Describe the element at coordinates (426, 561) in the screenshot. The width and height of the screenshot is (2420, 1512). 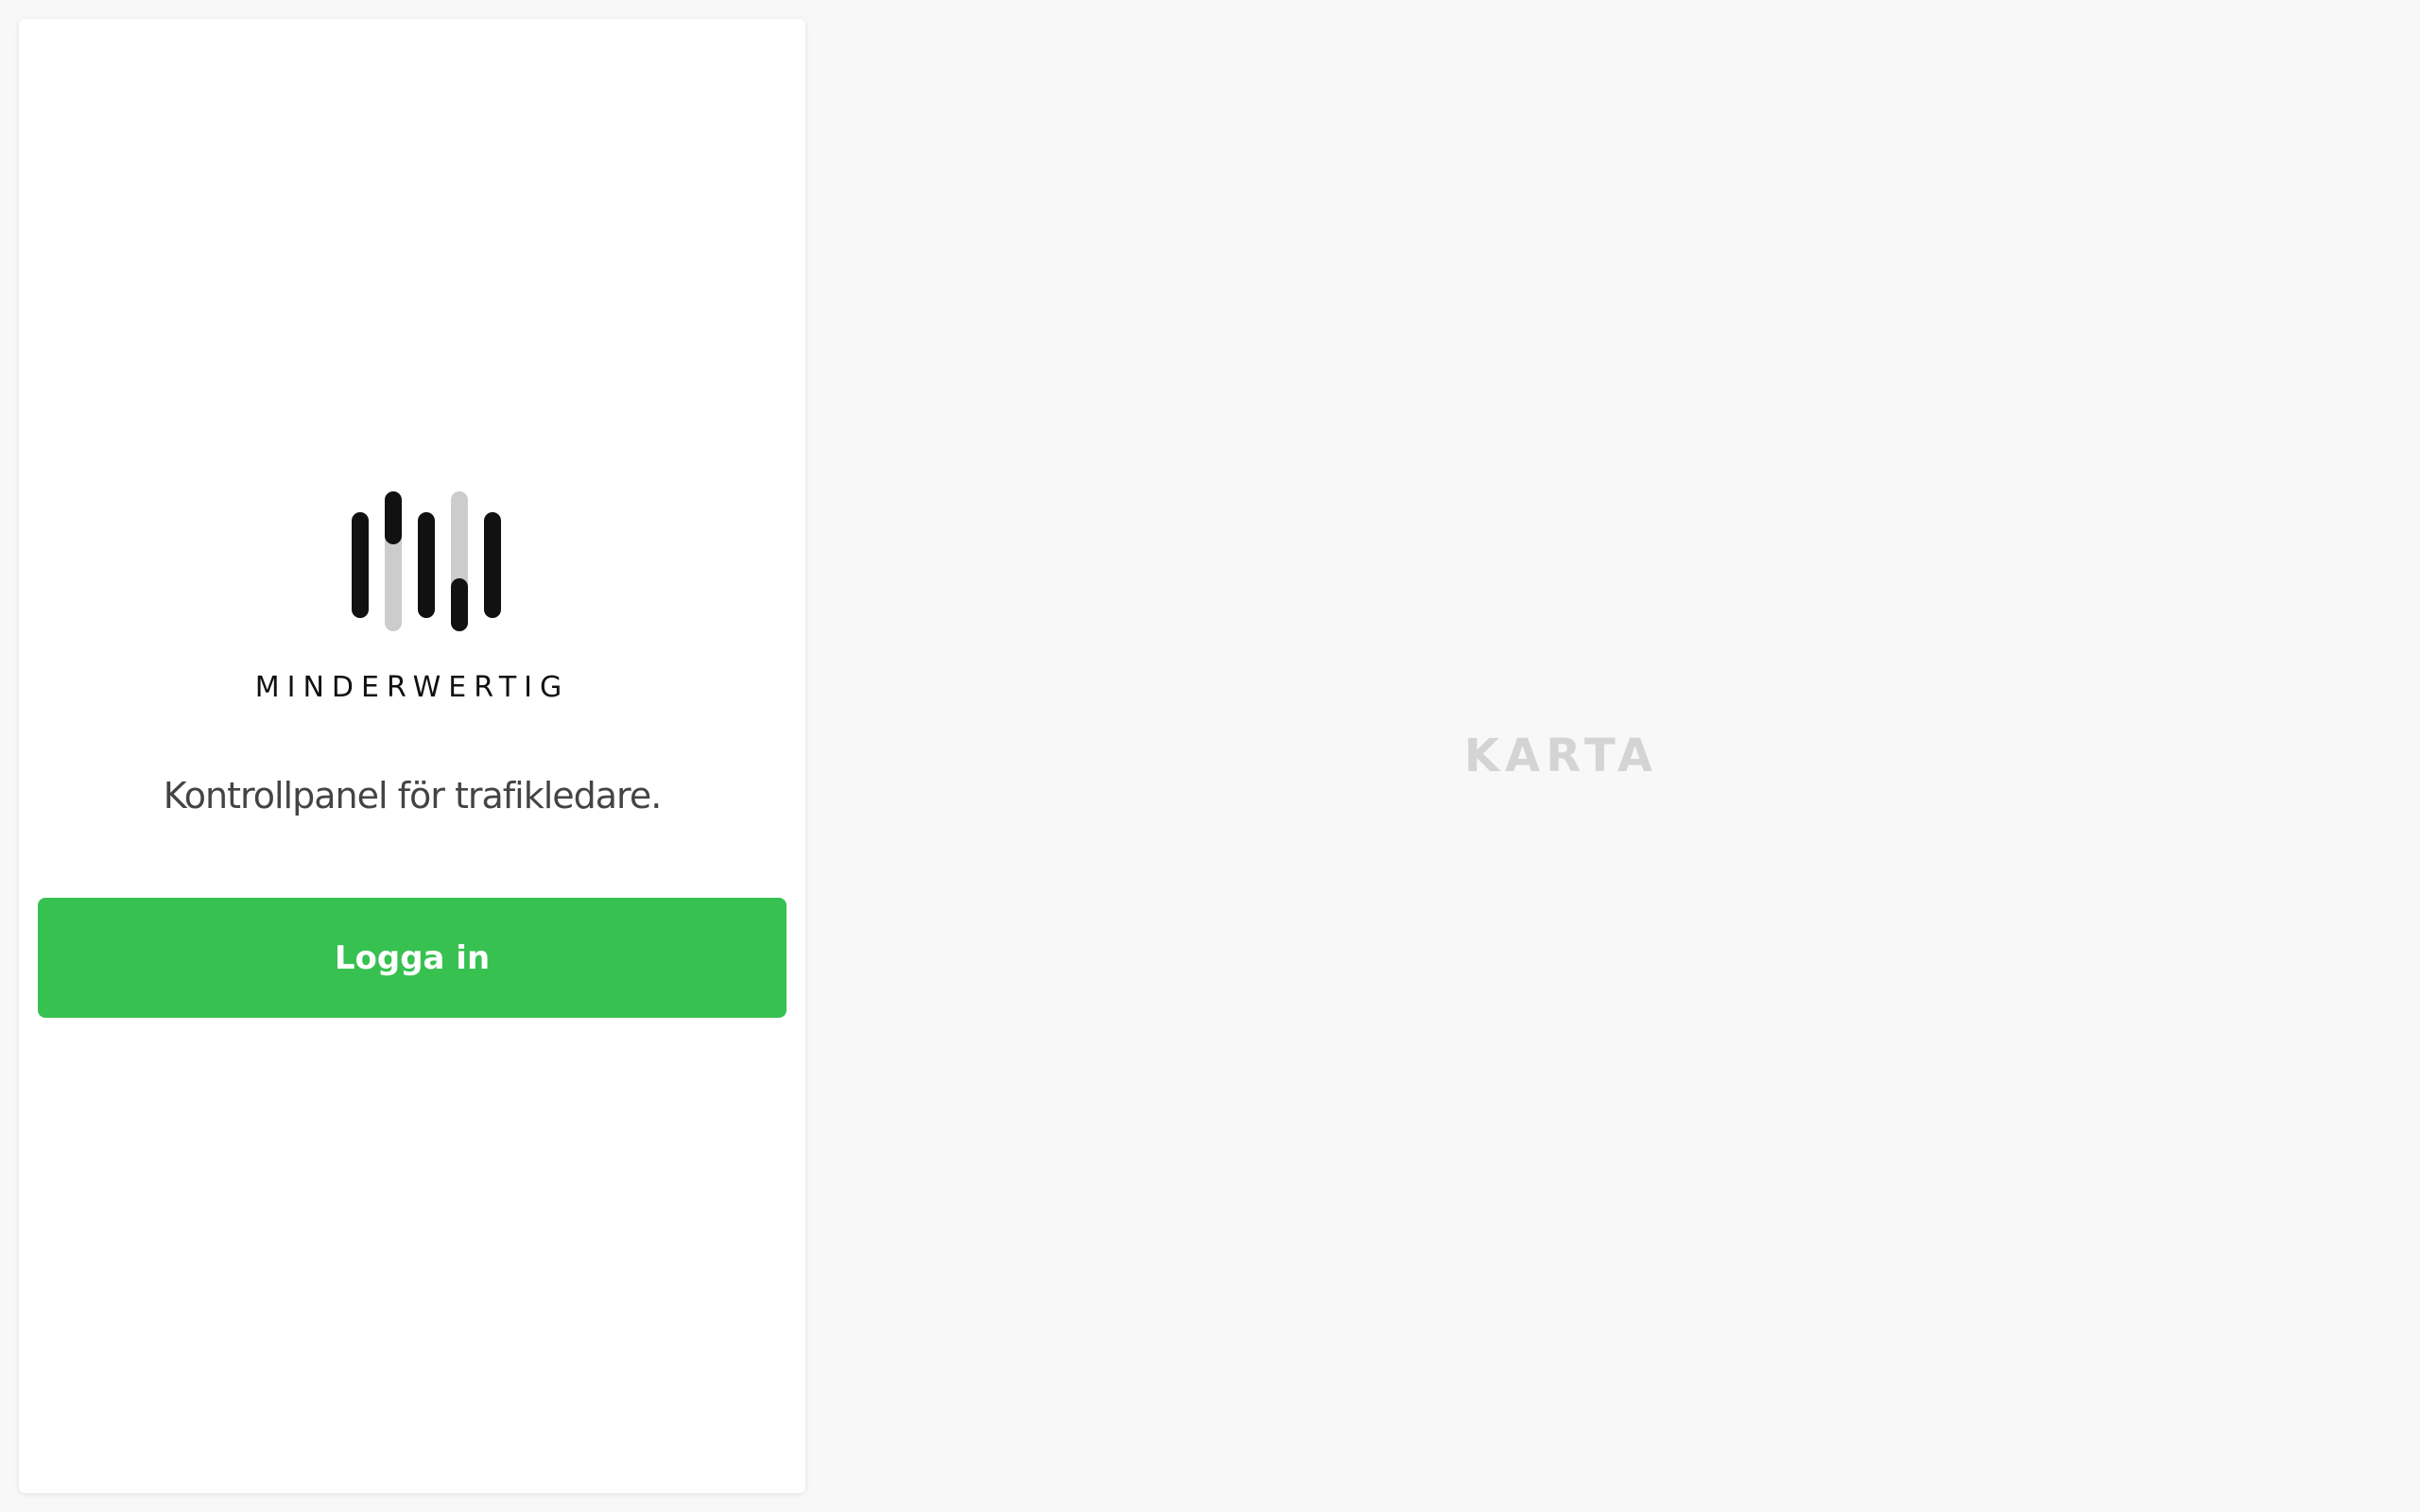
I see `equalizer-bars-logo-icon` at that location.